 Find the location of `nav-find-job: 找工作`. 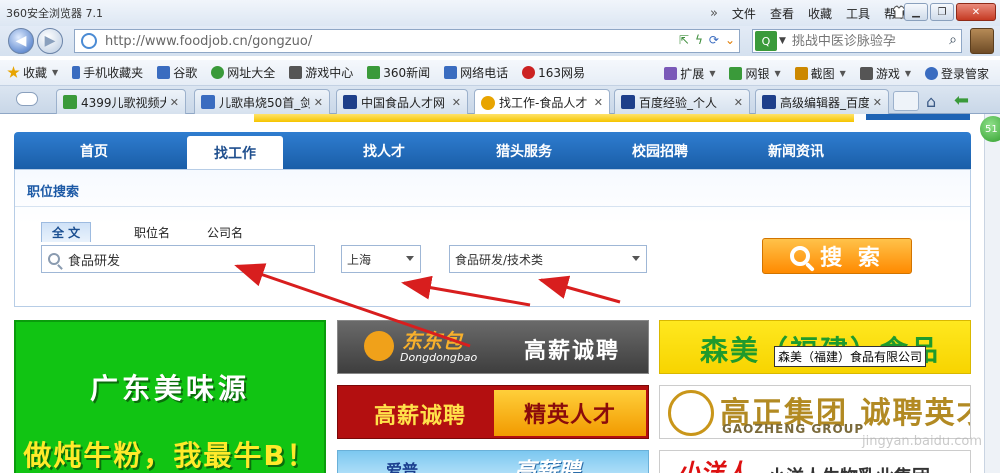

nav-find-job: 找工作 is located at coordinates (235, 152).